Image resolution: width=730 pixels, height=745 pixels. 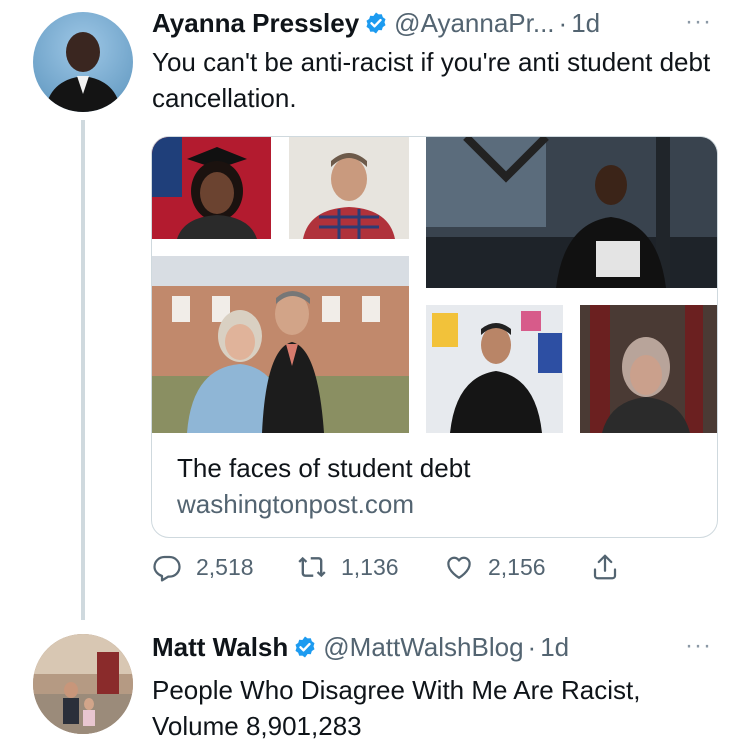 What do you see at coordinates (571, 212) in the screenshot?
I see `photo-young-man-bridge` at bounding box center [571, 212].